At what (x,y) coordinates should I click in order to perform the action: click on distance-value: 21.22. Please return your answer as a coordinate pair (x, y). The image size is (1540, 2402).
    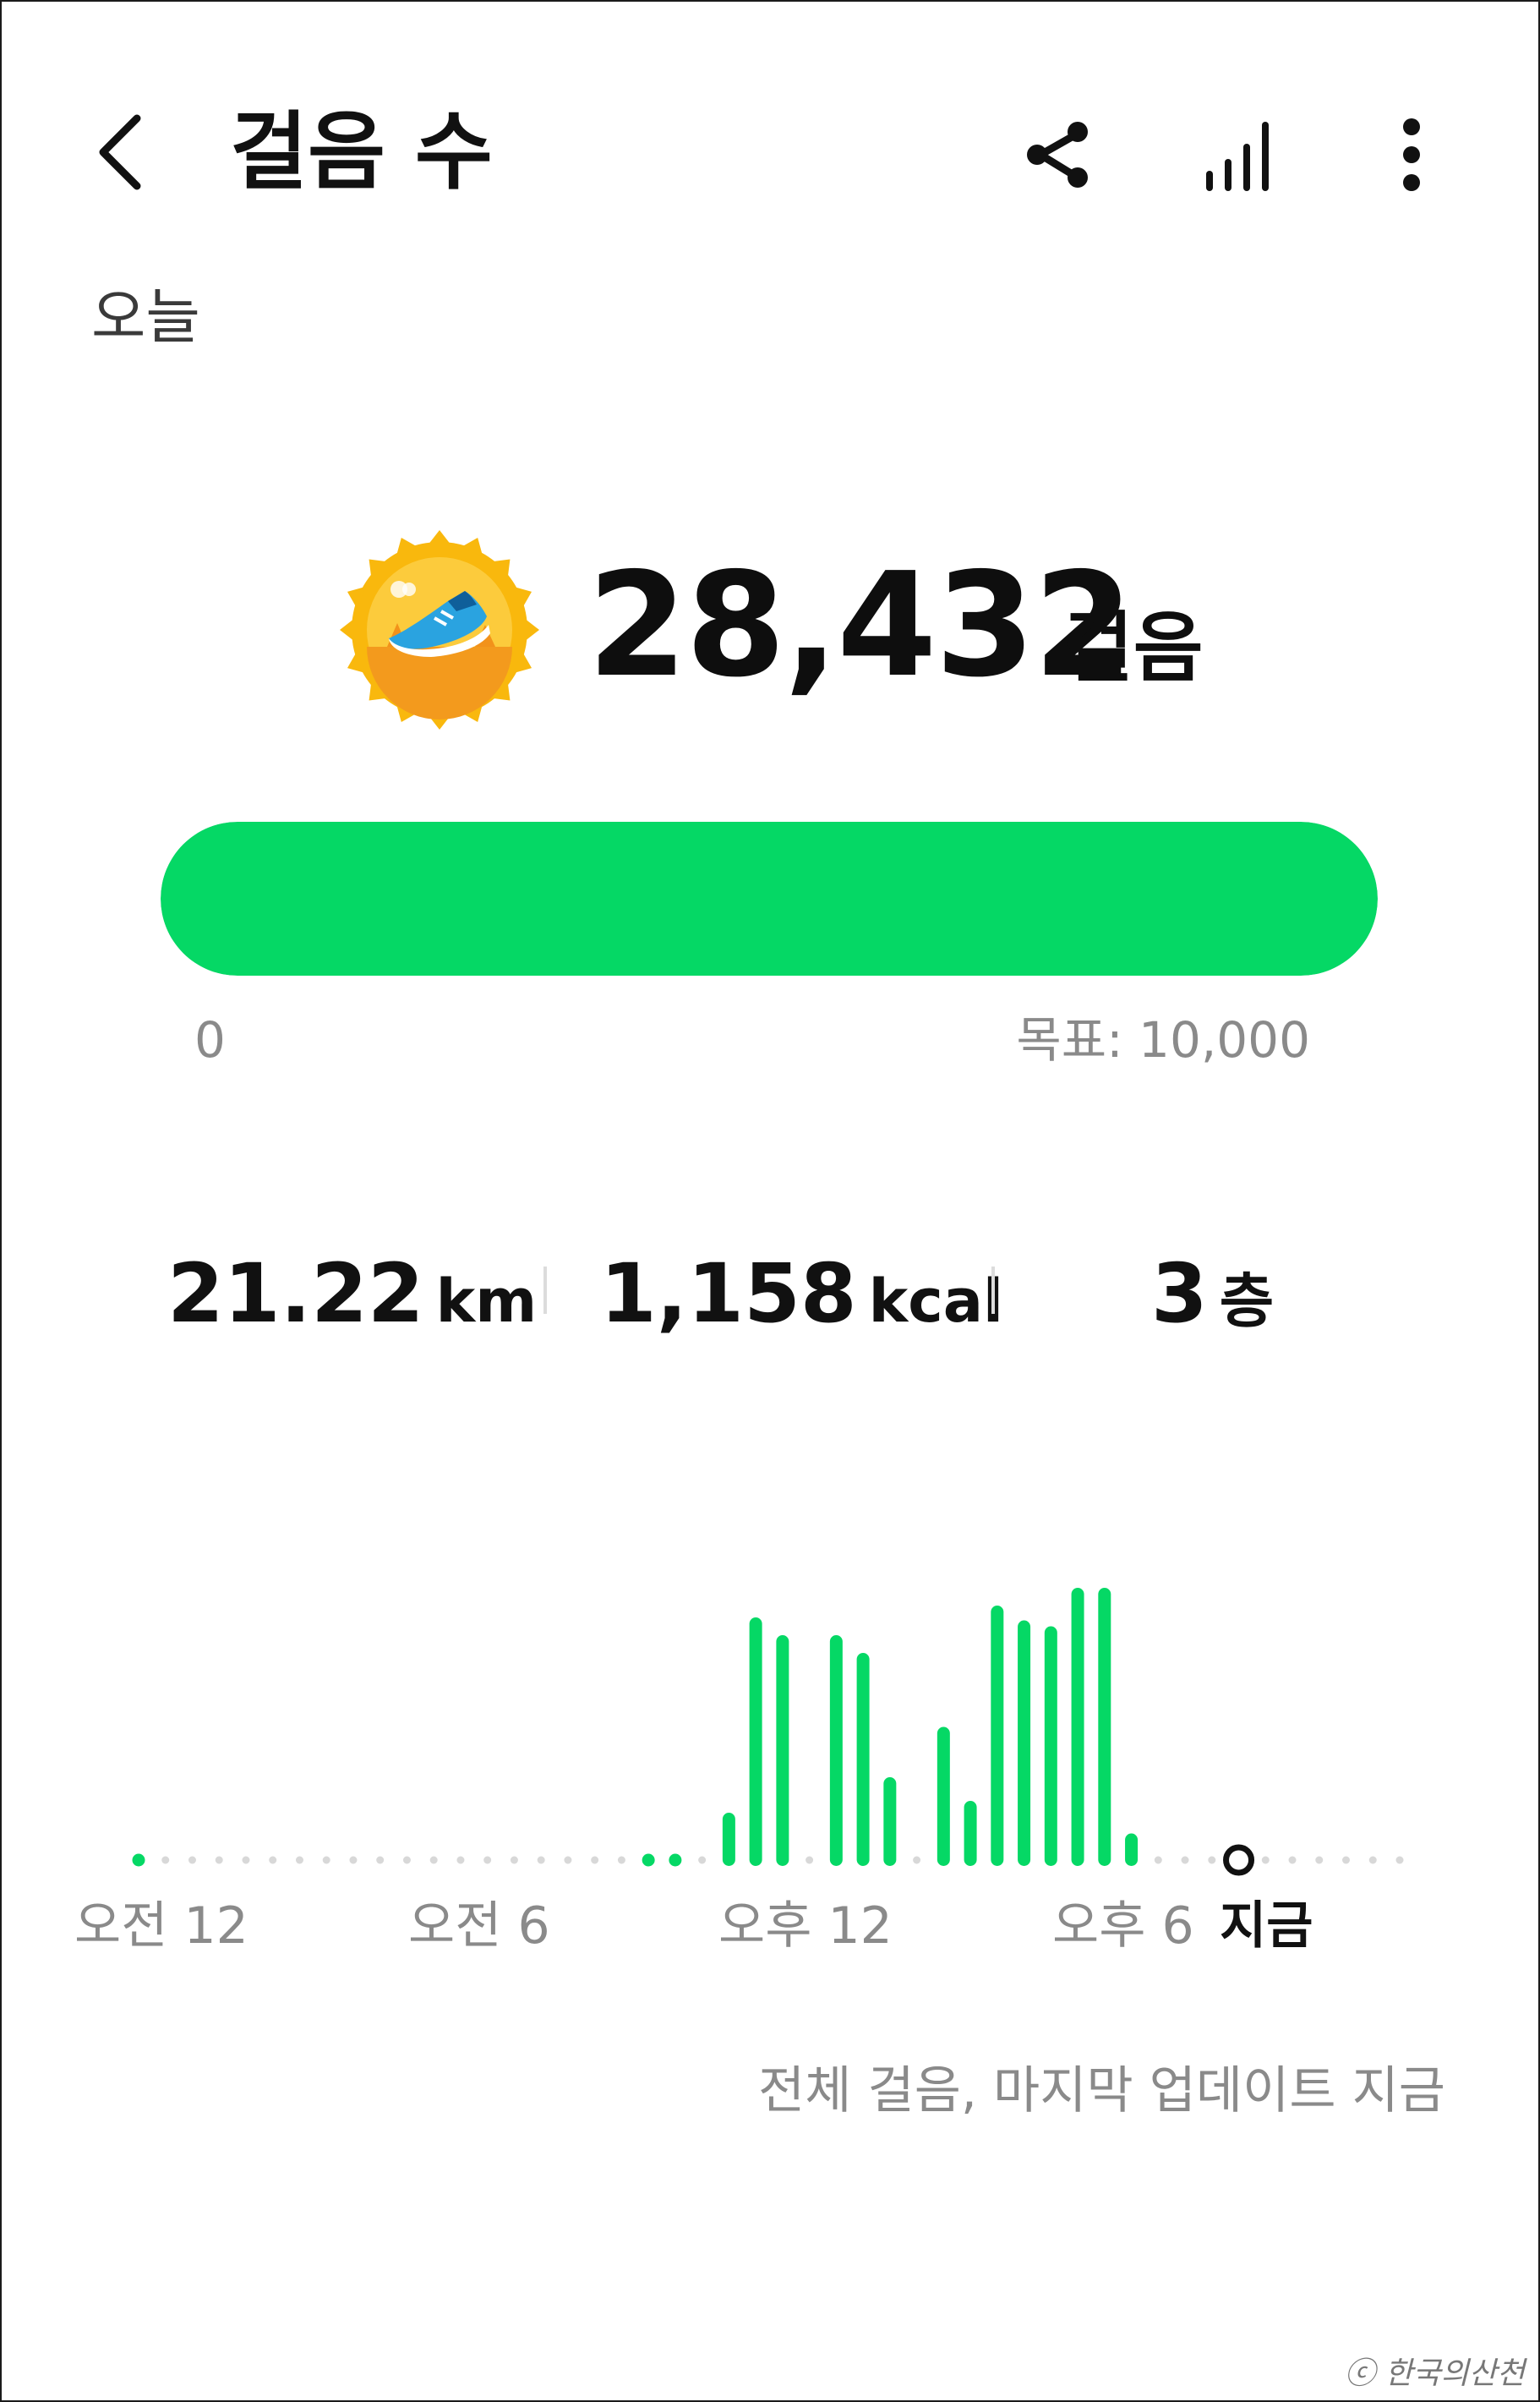
    Looking at the image, I should click on (295, 1293).